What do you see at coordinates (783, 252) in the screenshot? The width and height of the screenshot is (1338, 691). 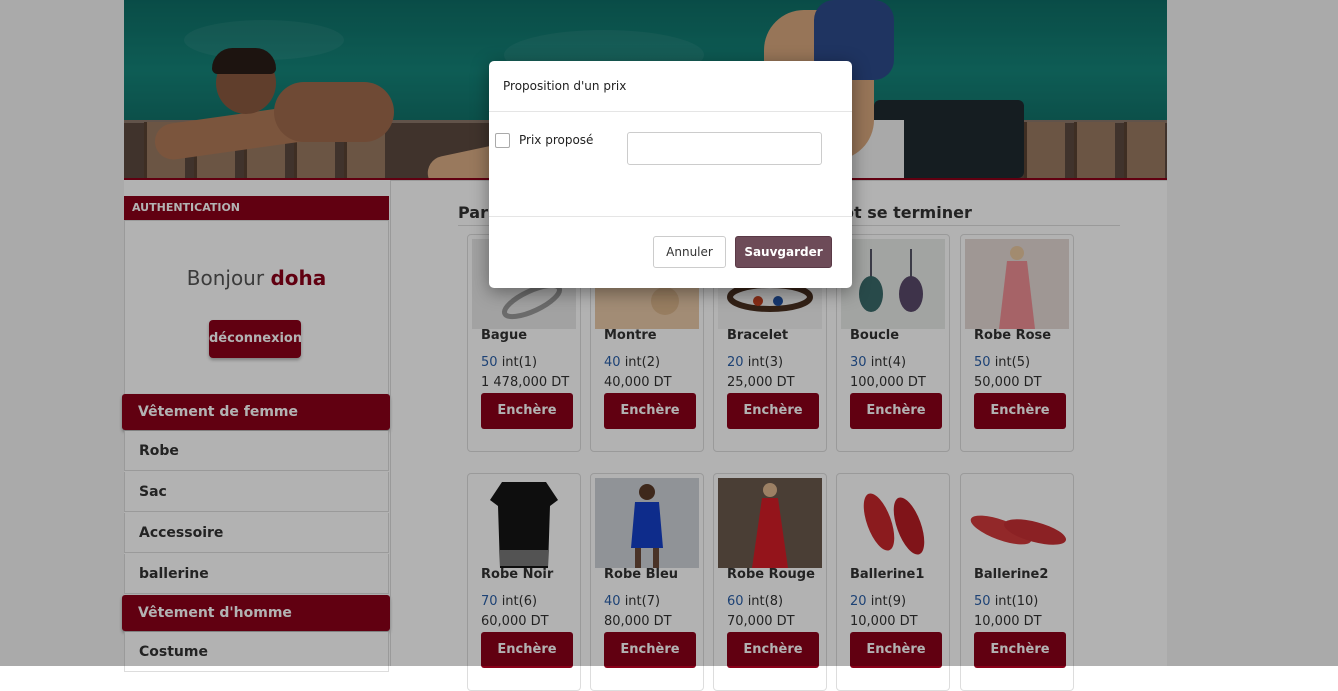 I see `save-button: Sauvgarder` at bounding box center [783, 252].